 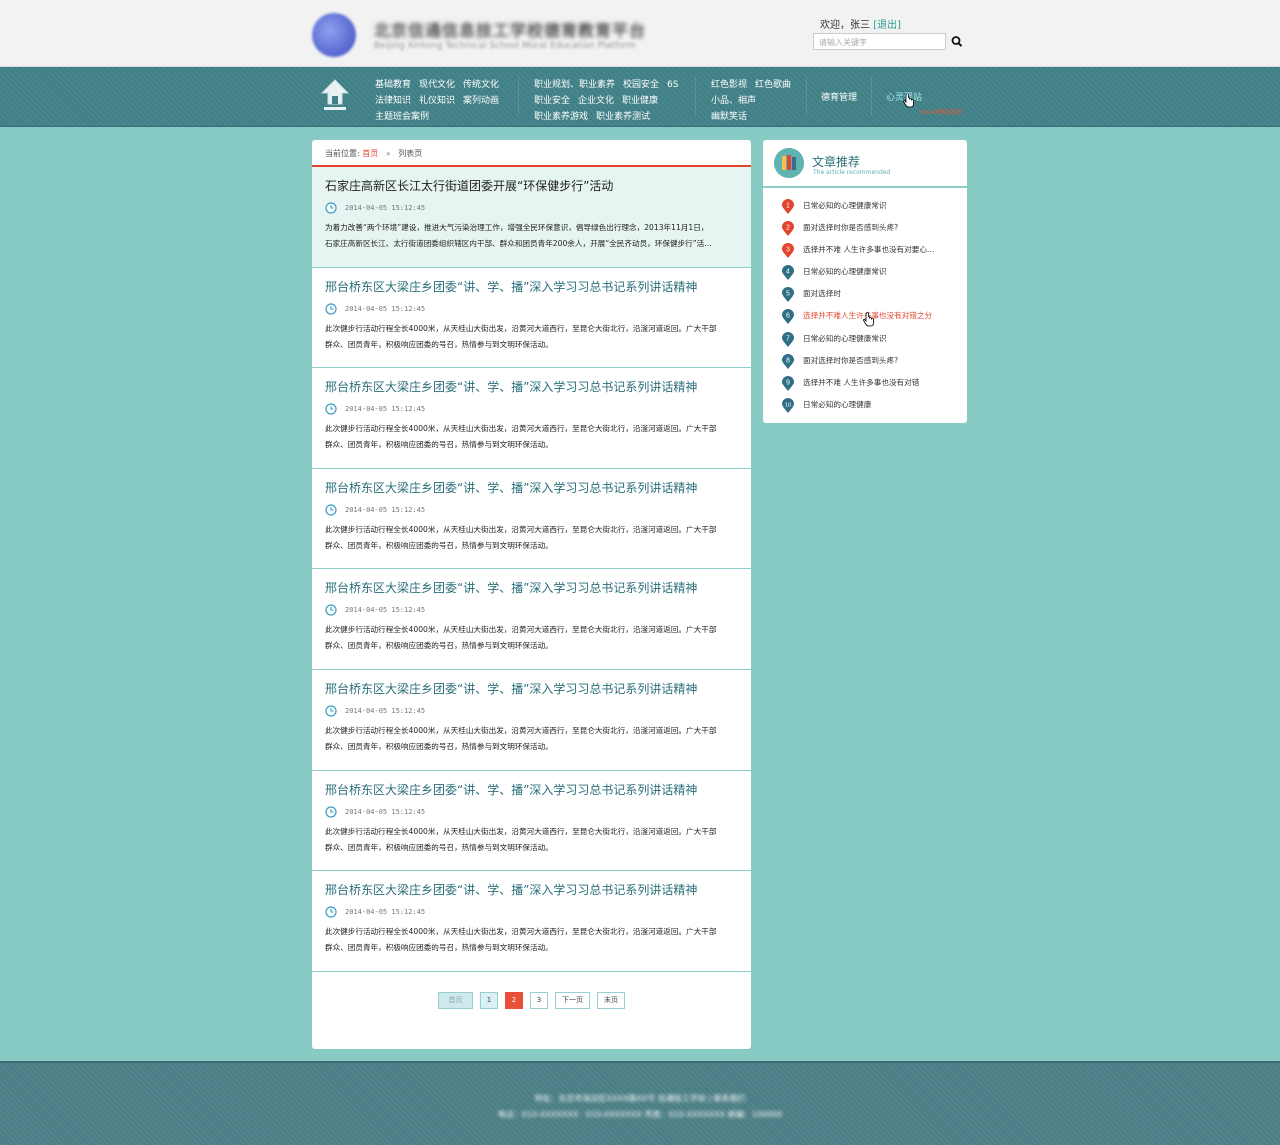 I want to click on number-pin-icon: 10, so click(x=788, y=405).